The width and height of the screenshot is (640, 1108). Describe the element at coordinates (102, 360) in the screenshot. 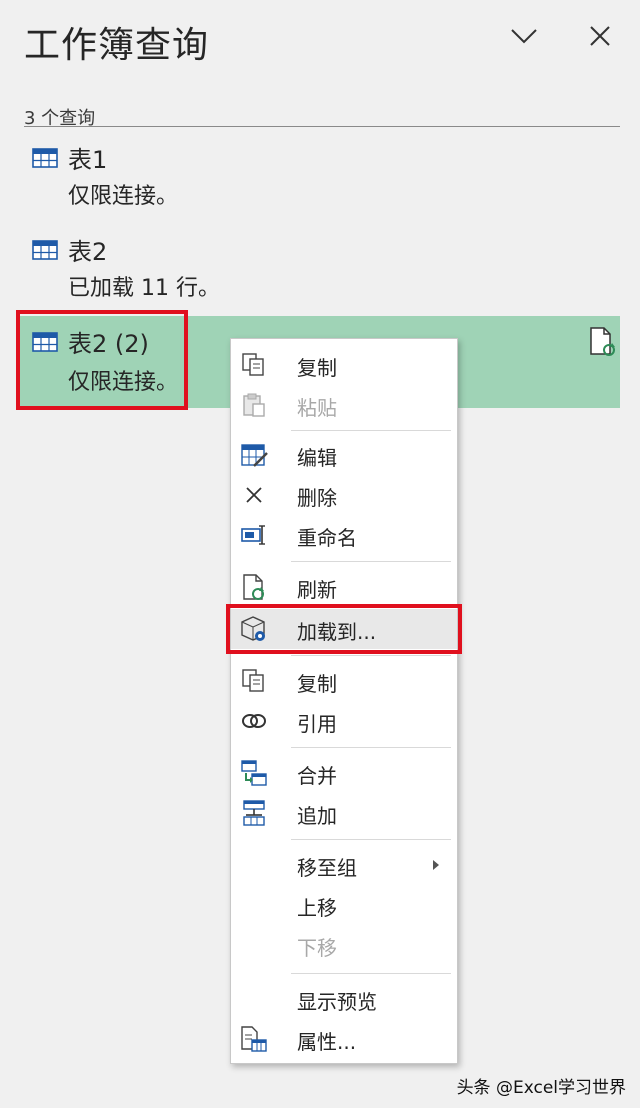

I see `selected-query-highlight` at that location.